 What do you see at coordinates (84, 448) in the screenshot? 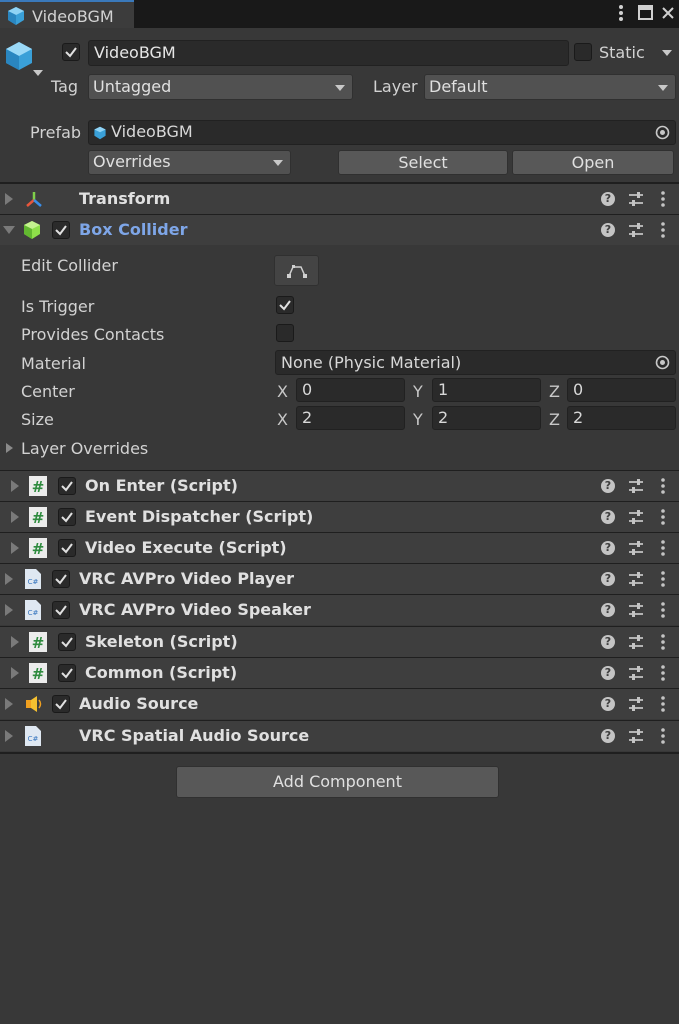
I see `layer-overrides-label: Layer Overrides` at bounding box center [84, 448].